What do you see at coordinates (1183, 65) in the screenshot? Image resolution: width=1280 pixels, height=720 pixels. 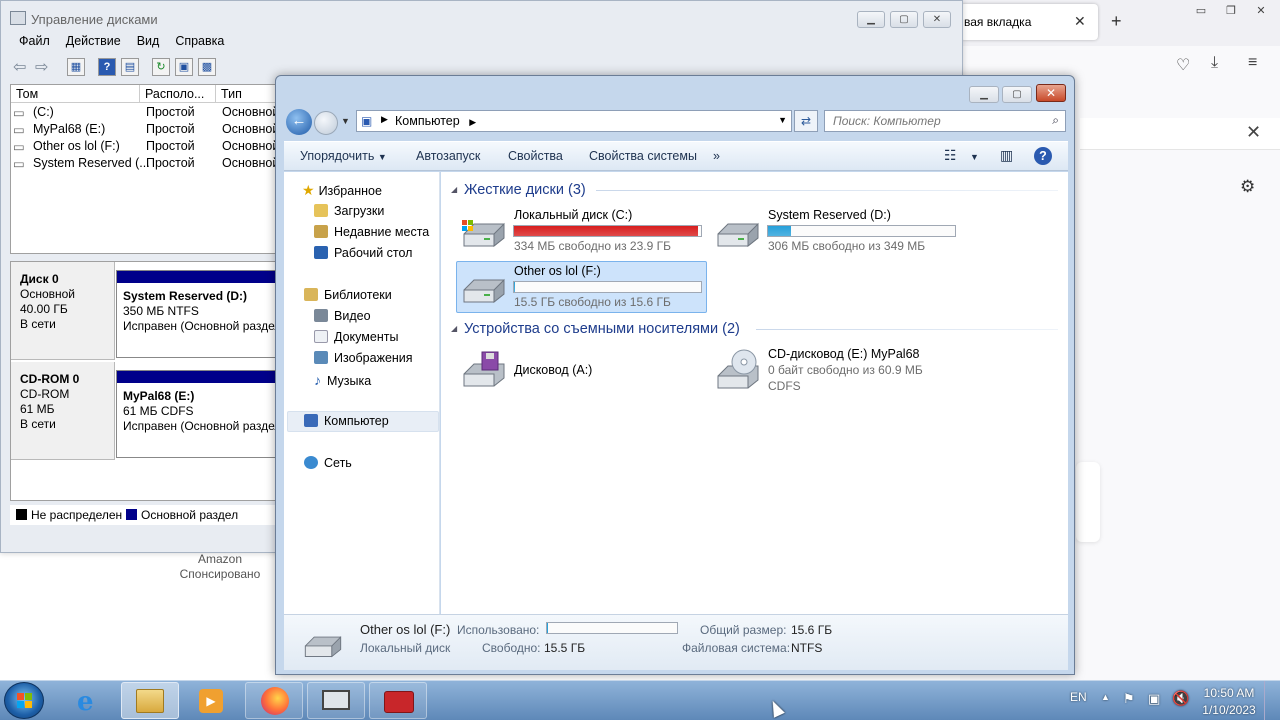 I see `pocket-icon: ♡` at bounding box center [1183, 65].